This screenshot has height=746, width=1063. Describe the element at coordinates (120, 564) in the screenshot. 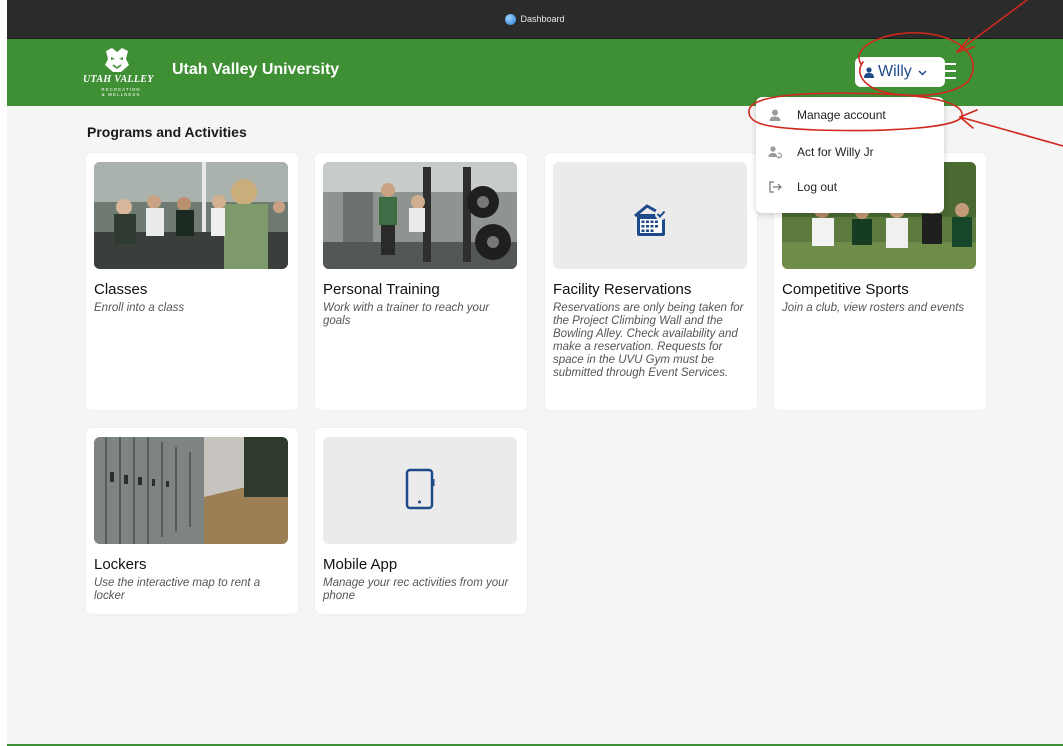

I see `card-title: Lockers` at that location.